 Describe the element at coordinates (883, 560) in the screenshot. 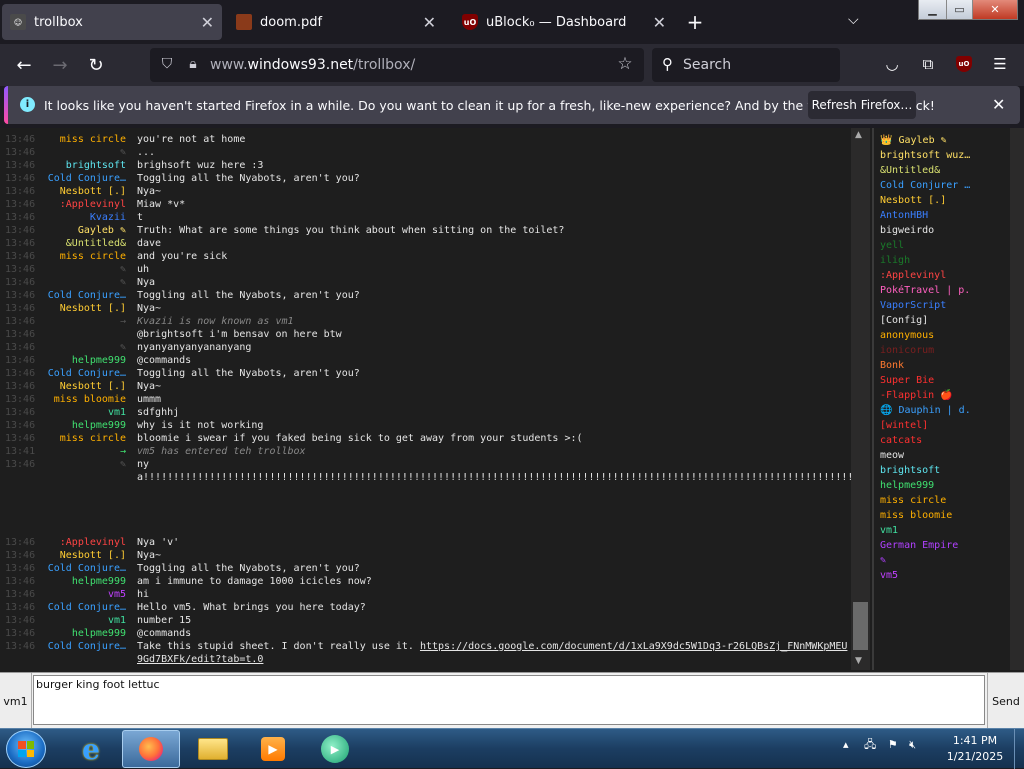

I see `user-list-item: ✎` at that location.